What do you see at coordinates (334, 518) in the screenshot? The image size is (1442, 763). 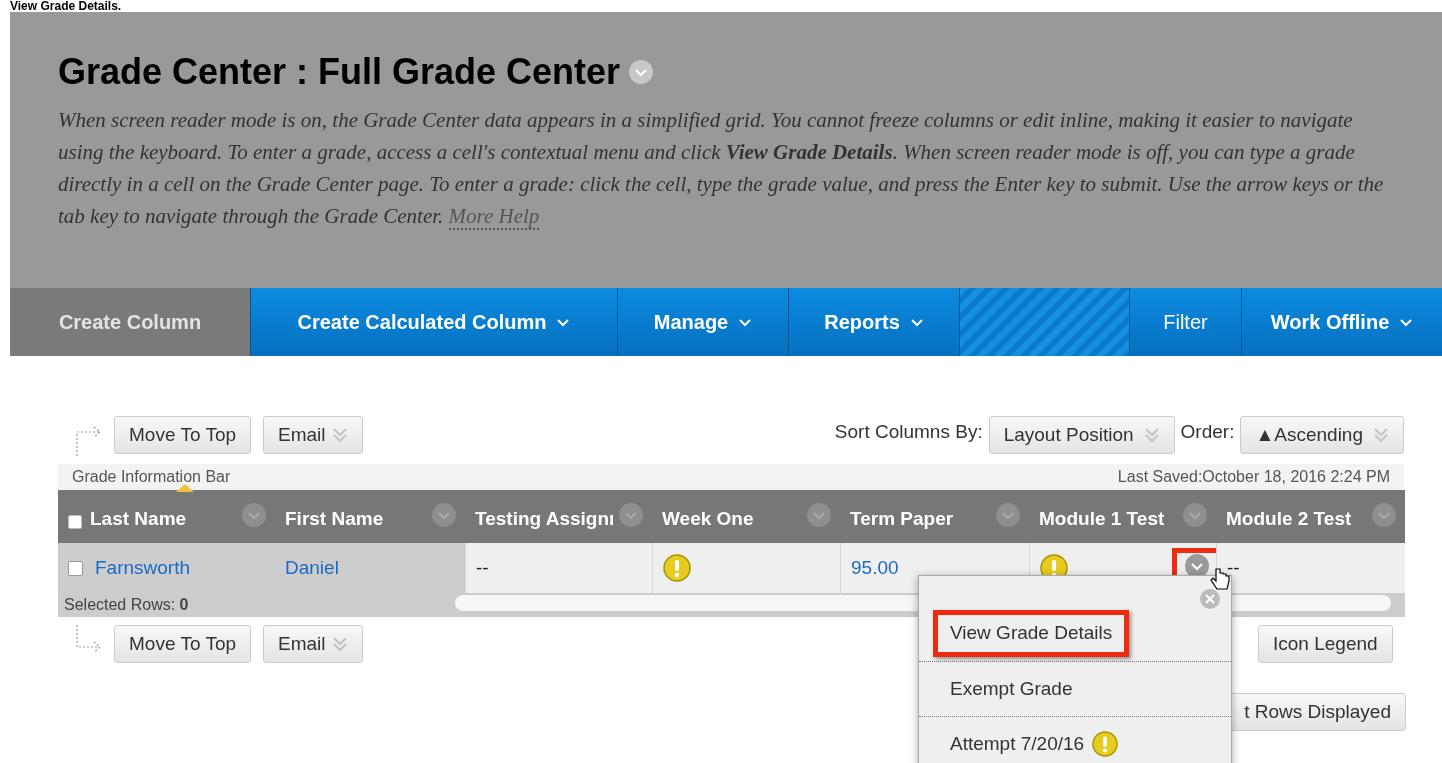 I see `column-header: First Name` at bounding box center [334, 518].